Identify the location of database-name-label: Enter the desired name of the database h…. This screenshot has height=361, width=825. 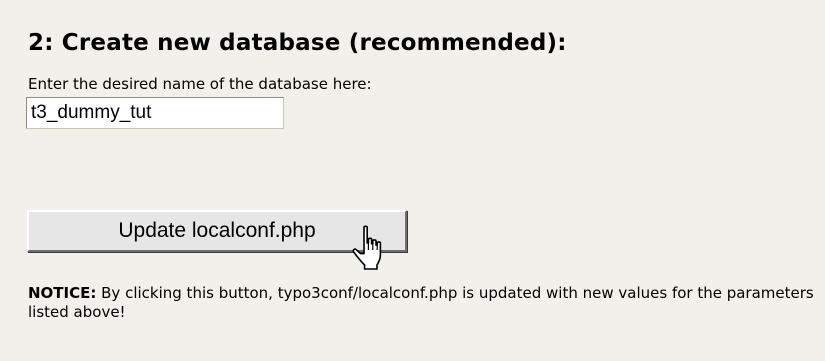
(200, 84).